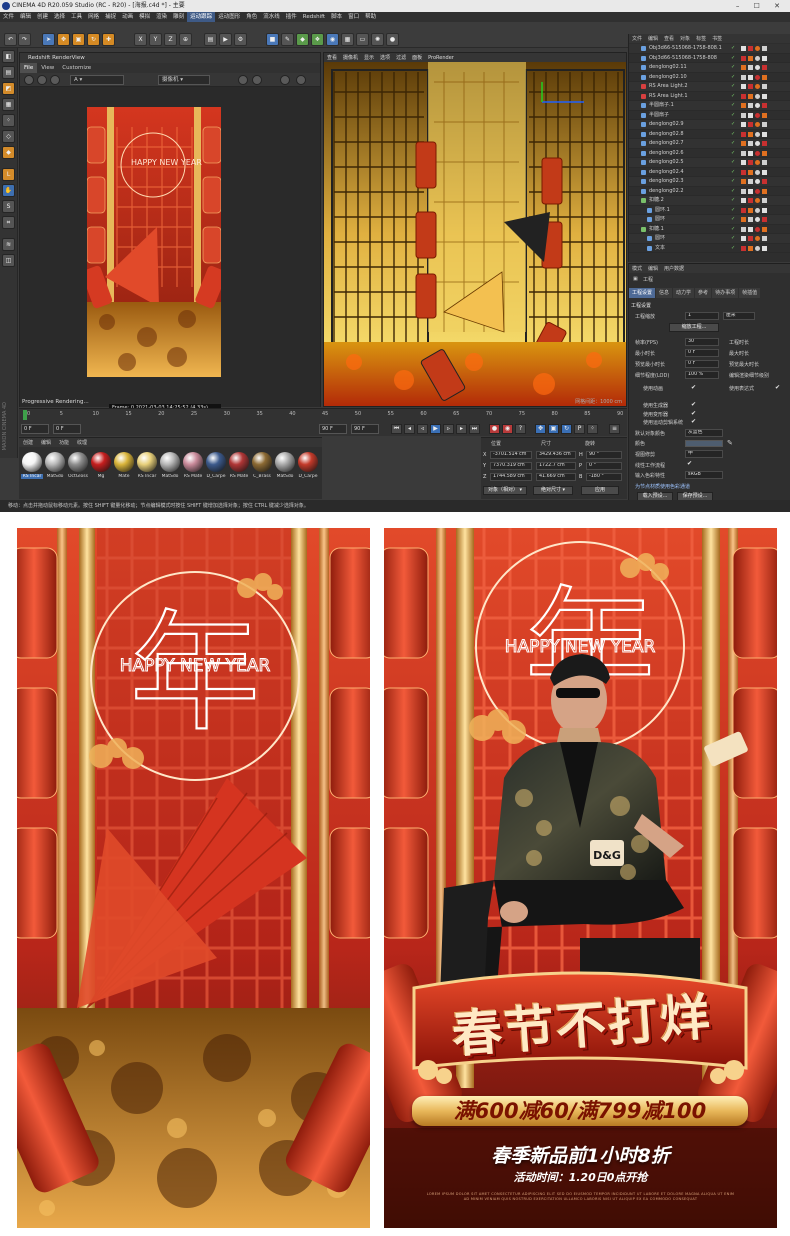  Describe the element at coordinates (101, 465) in the screenshot. I see `material-swatch: Mg` at that location.